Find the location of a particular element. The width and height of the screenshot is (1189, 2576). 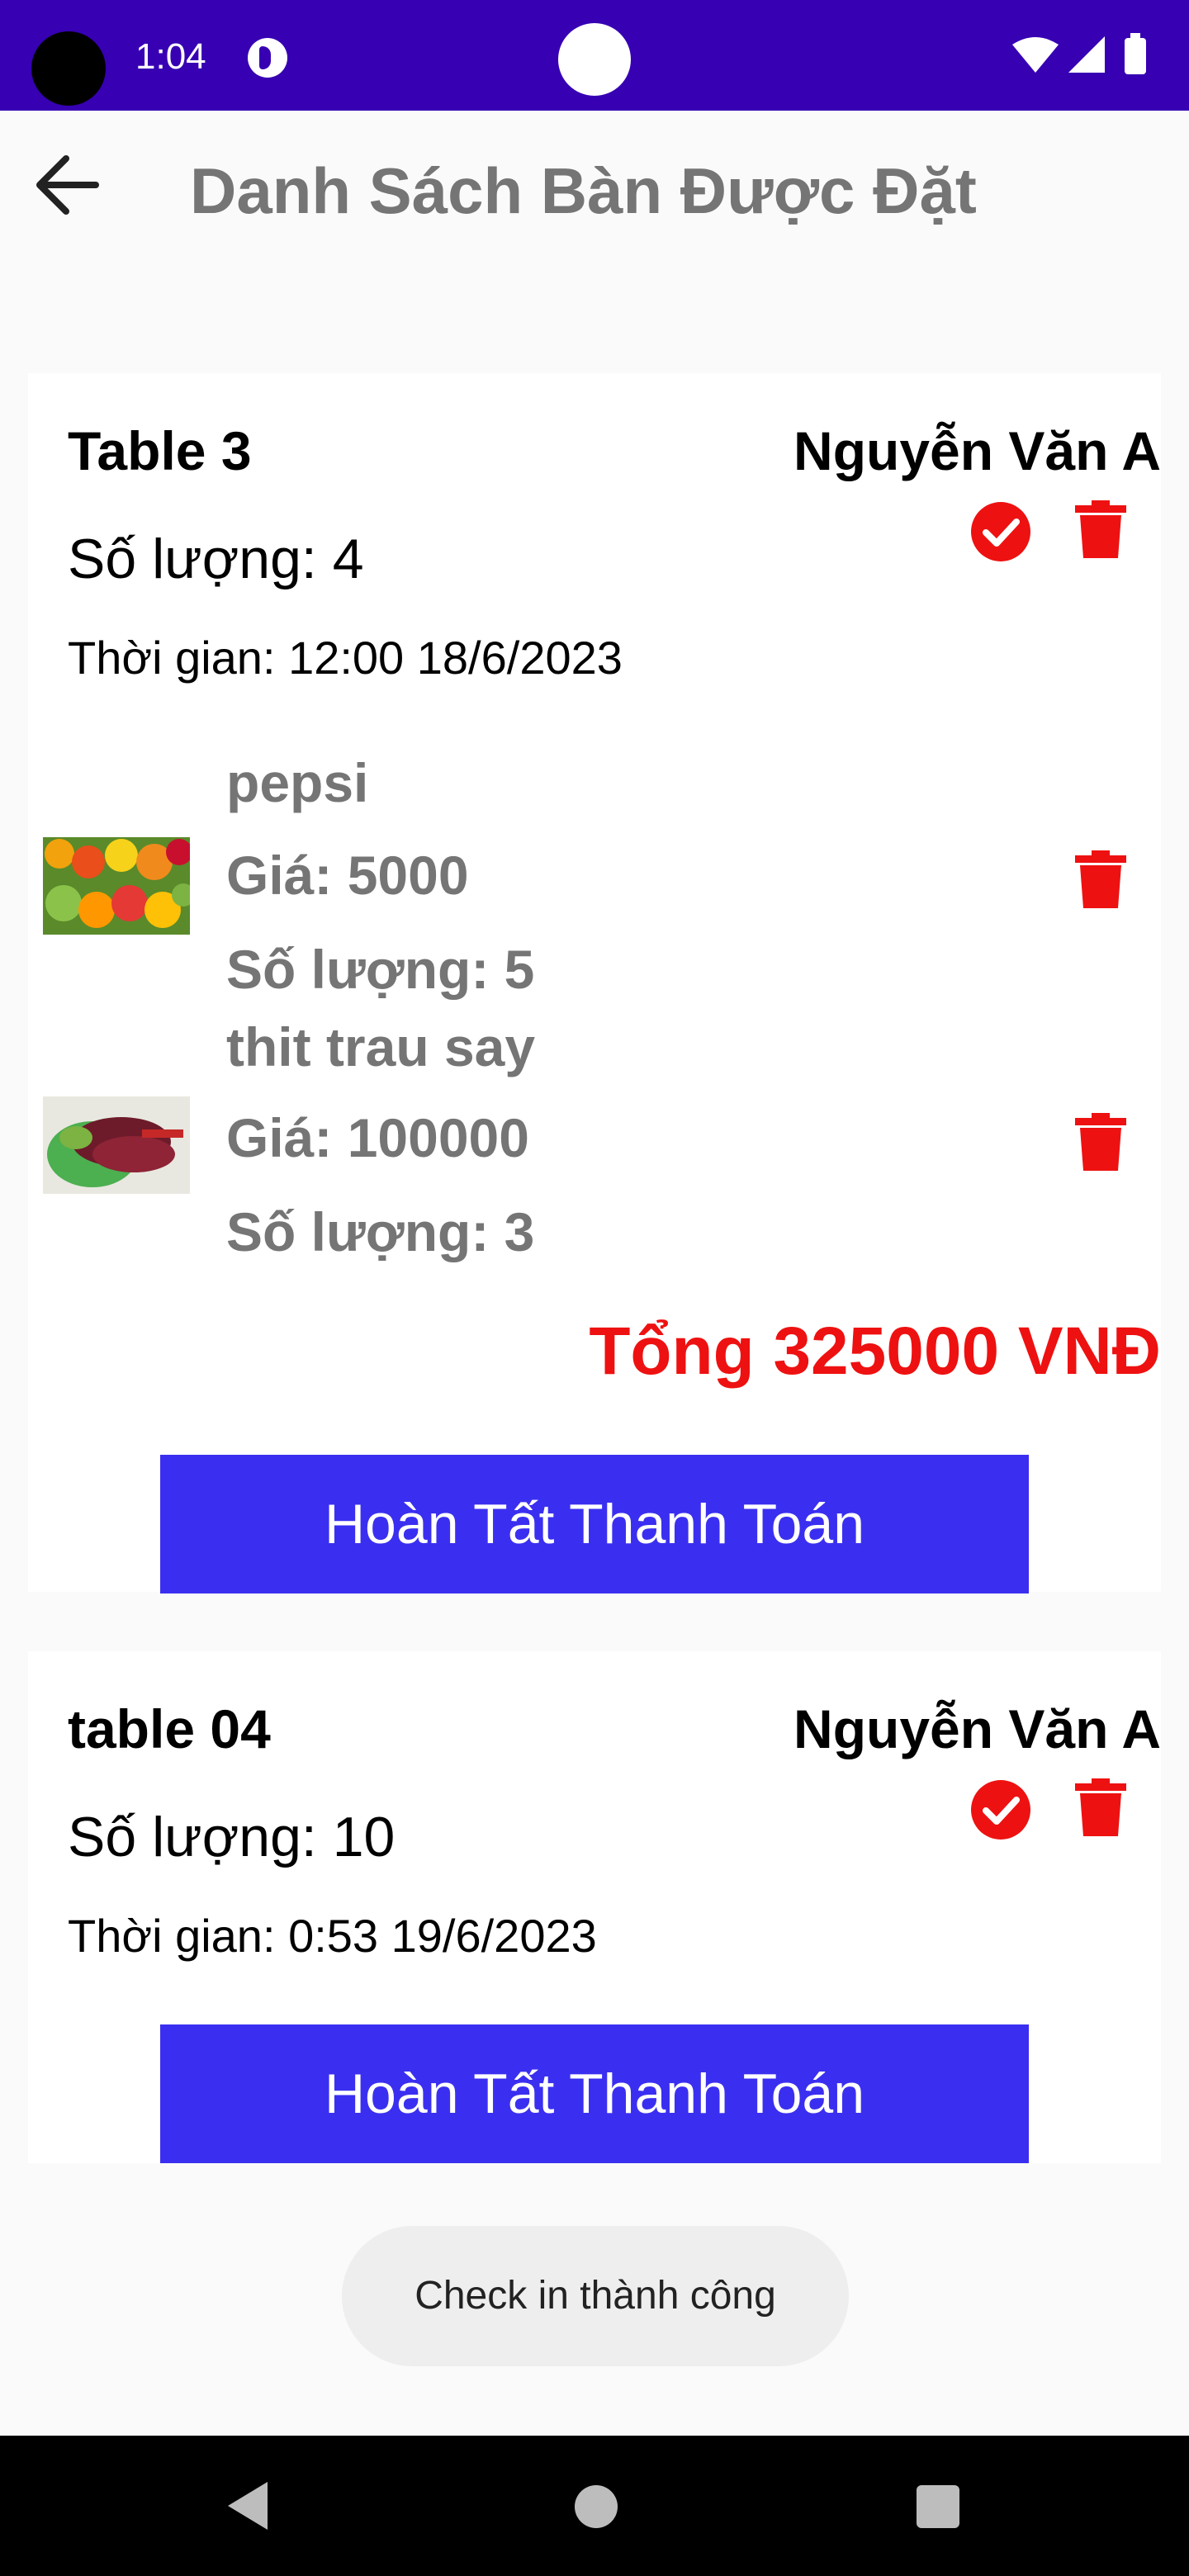

back-arrow-icon is located at coordinates (68, 185).